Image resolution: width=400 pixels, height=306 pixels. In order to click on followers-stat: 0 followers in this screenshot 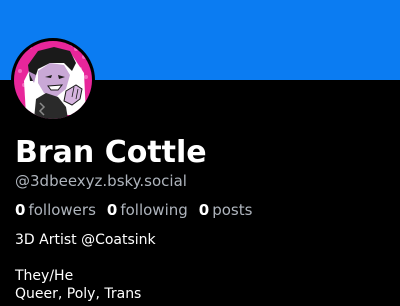, I will do `click(55, 210)`.